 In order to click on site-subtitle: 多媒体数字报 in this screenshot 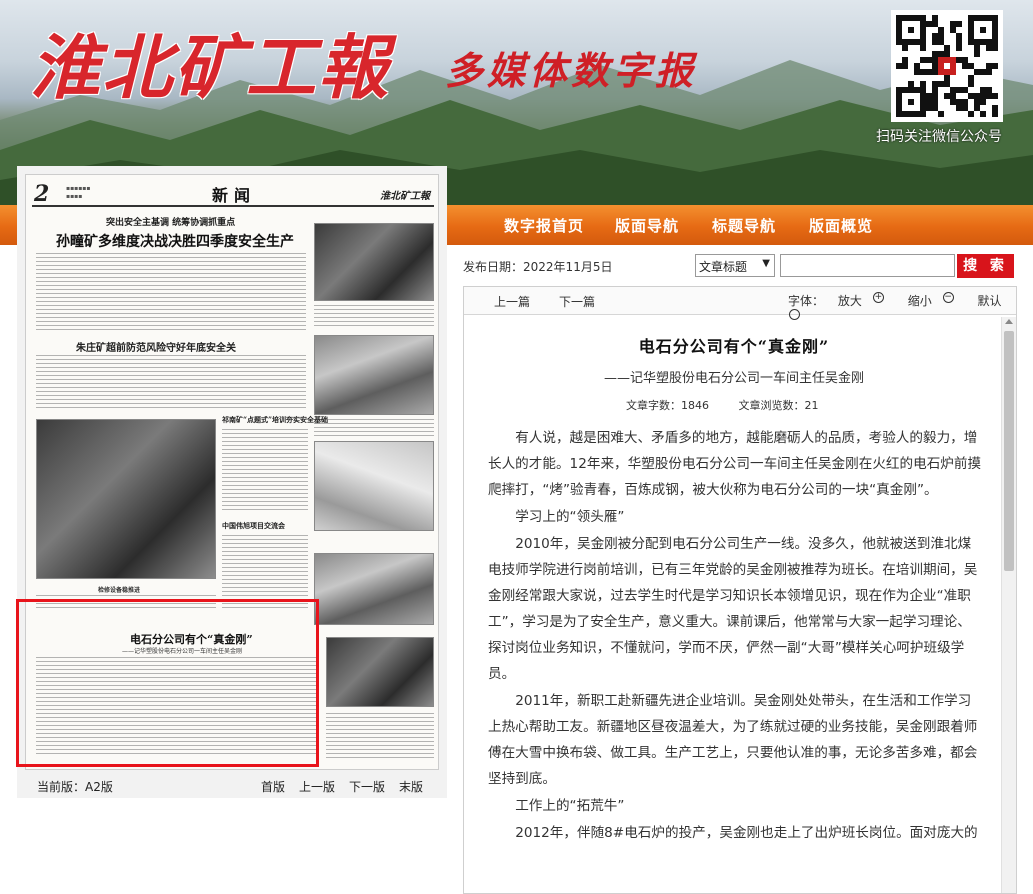, I will do `click(571, 70)`.